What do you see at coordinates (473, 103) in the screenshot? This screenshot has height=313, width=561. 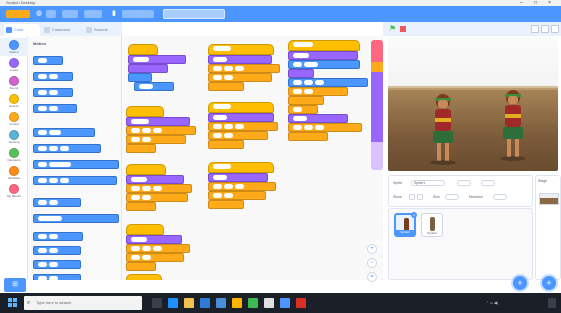 I see `stage-canvas` at bounding box center [473, 103].